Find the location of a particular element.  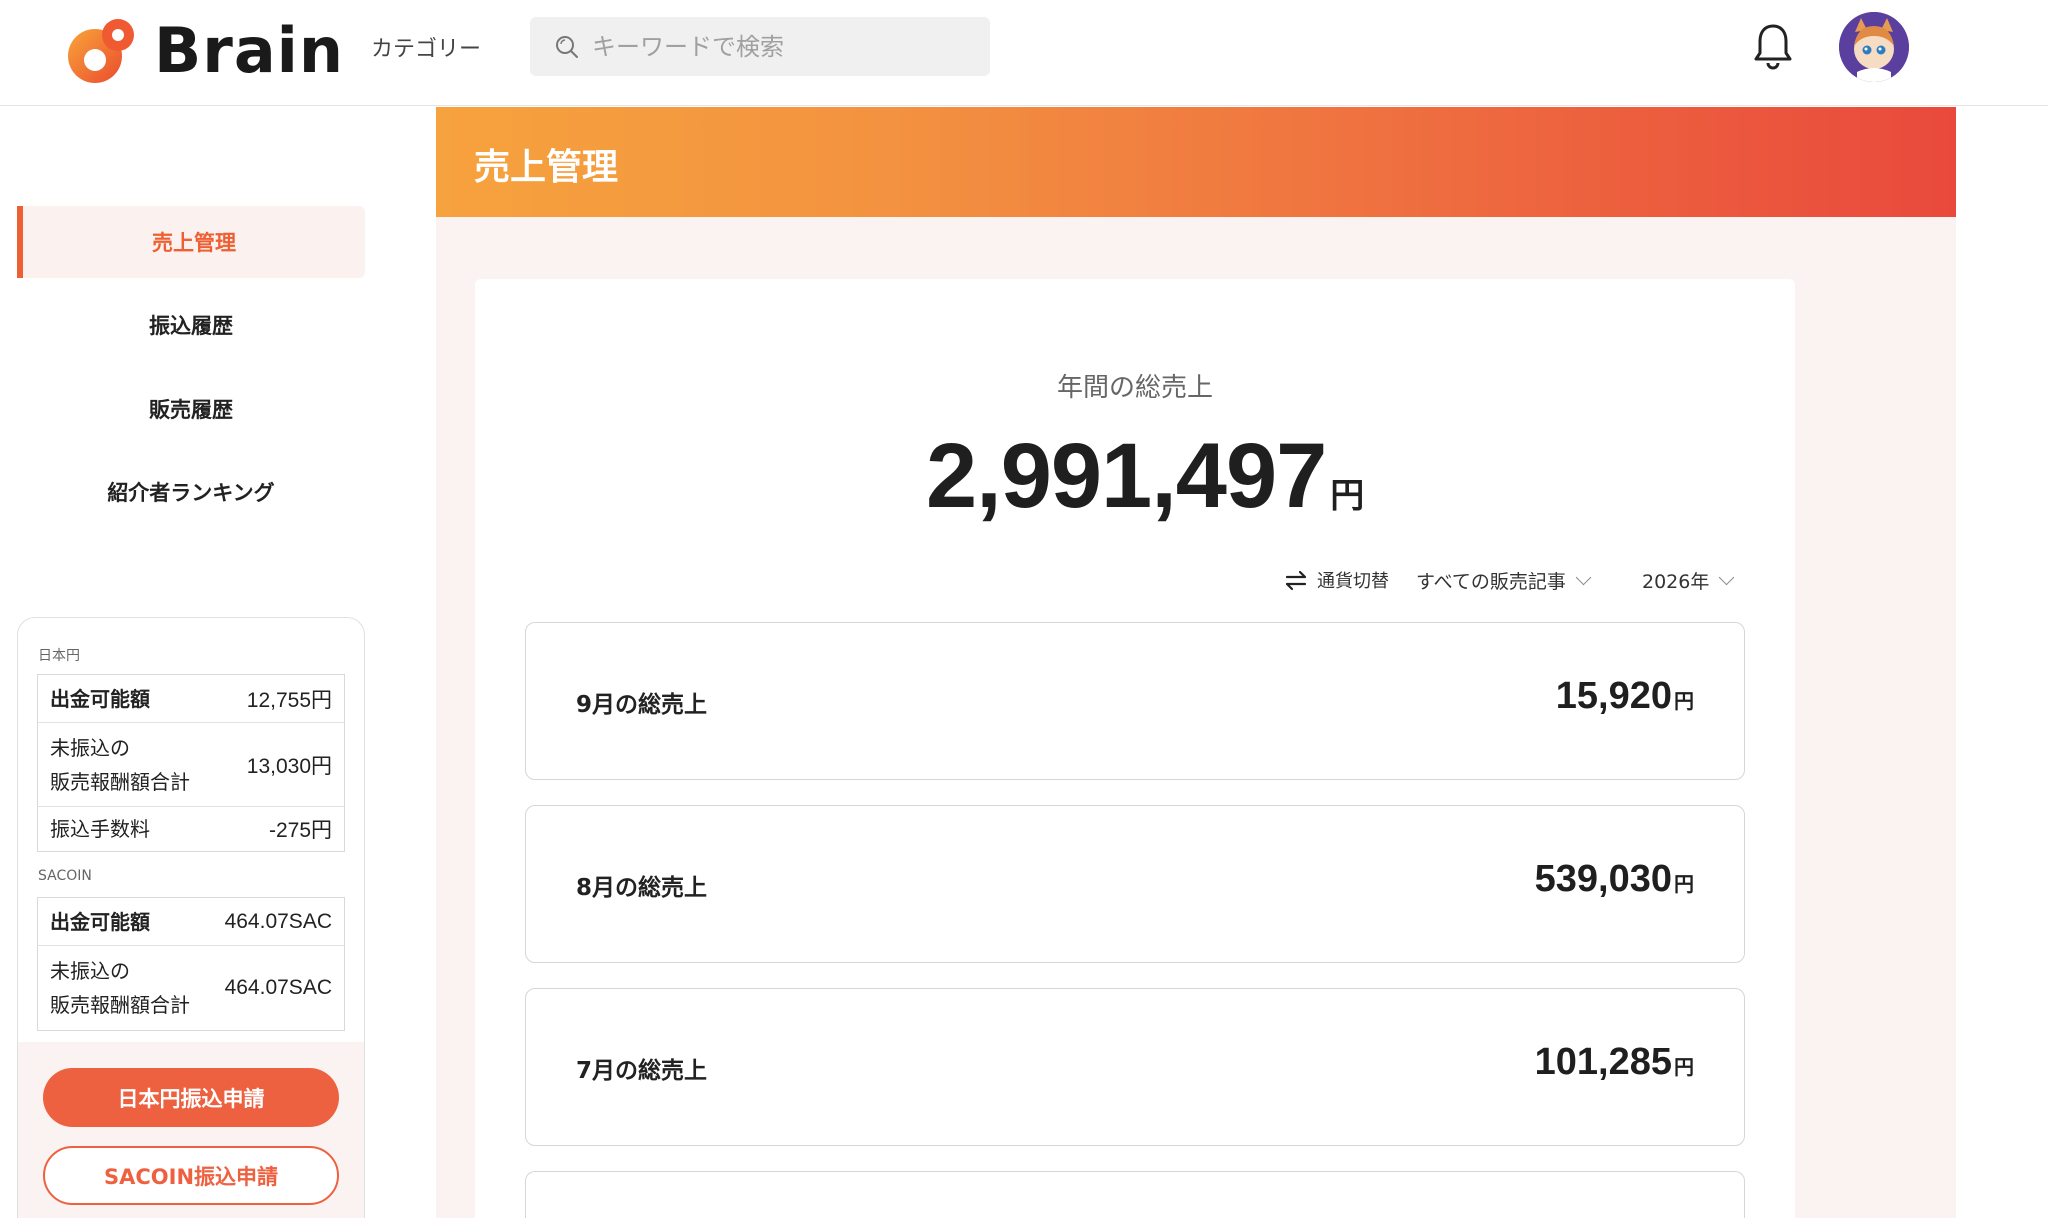

avatar-image is located at coordinates (1874, 47).